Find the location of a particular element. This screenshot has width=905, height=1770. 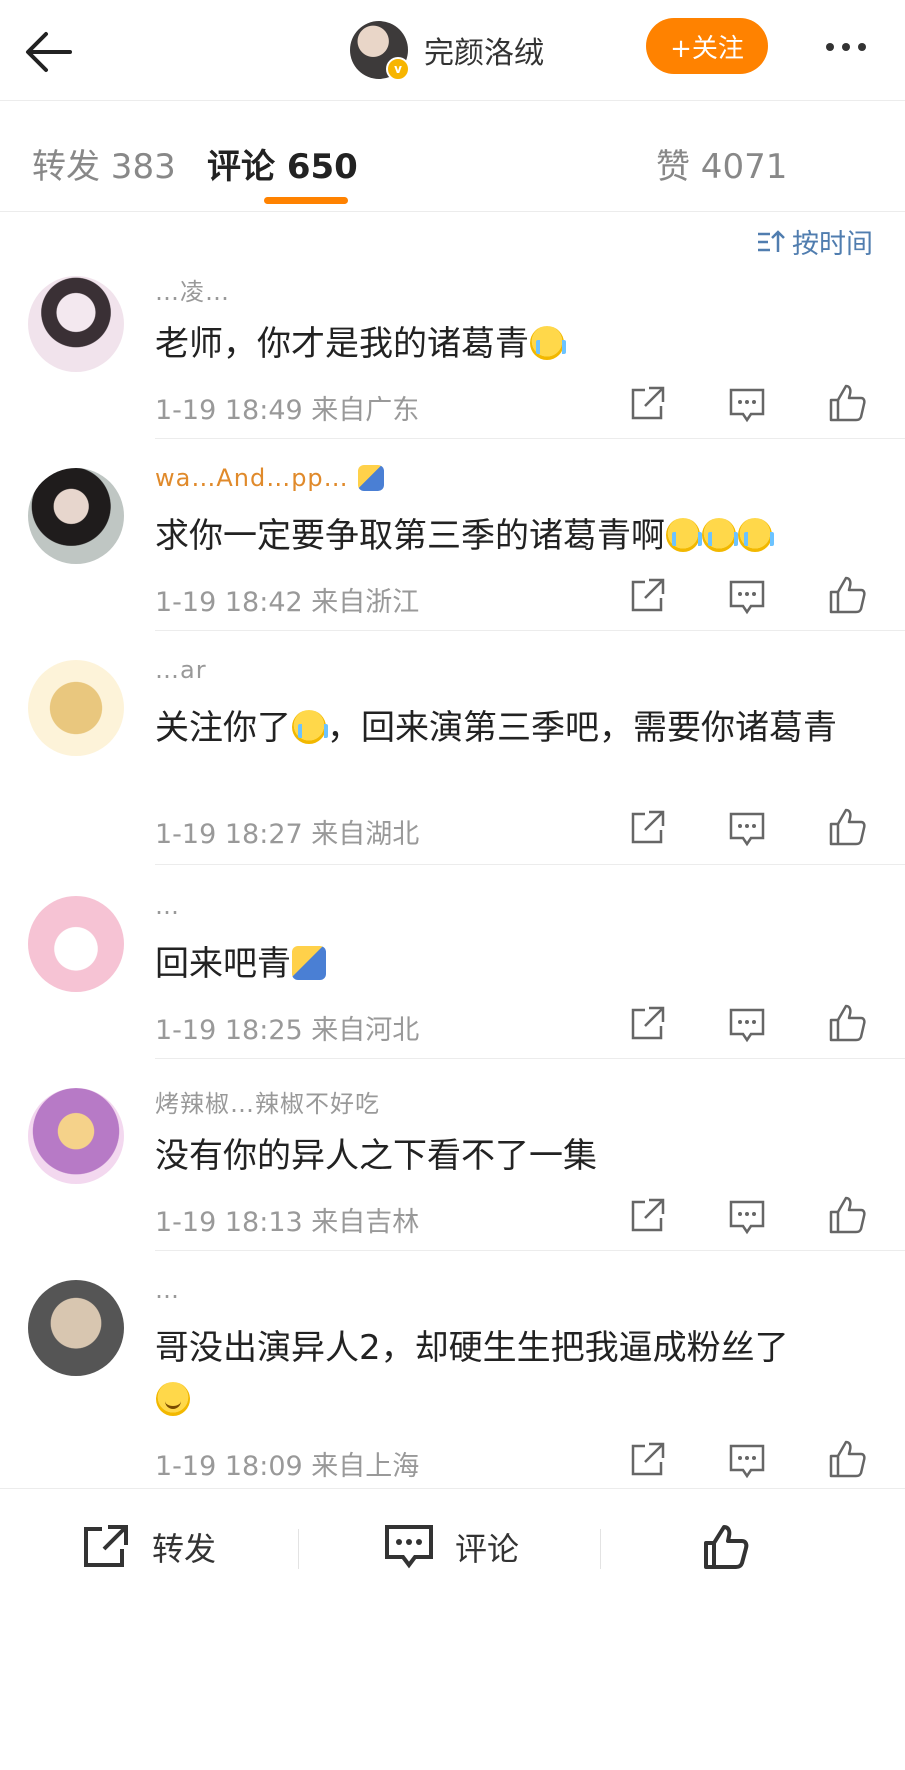

comment-meta: 1-19 18:27 来自湖北 is located at coordinates (287, 834).